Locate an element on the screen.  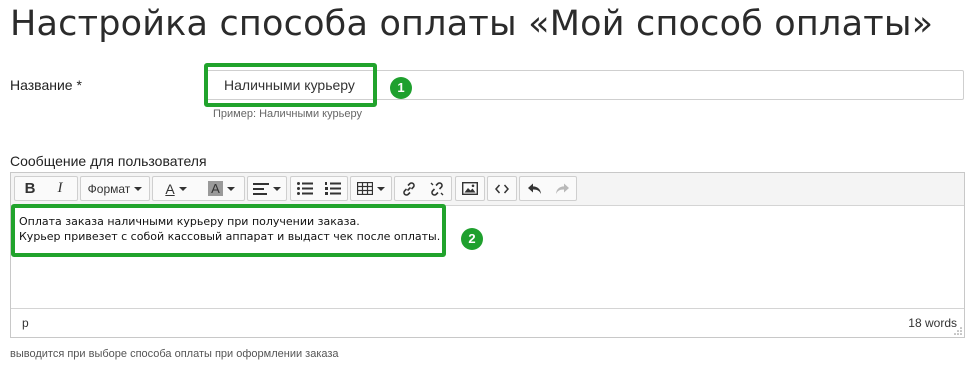
bullet-list-icon is located at coordinates (305, 188).